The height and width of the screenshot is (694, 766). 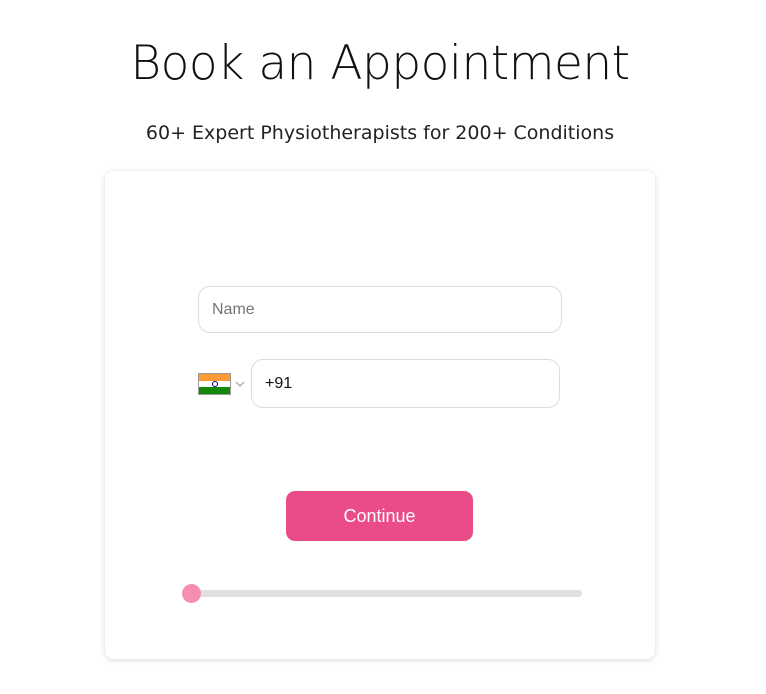 What do you see at coordinates (379, 516) in the screenshot?
I see `continue-button: Continue` at bounding box center [379, 516].